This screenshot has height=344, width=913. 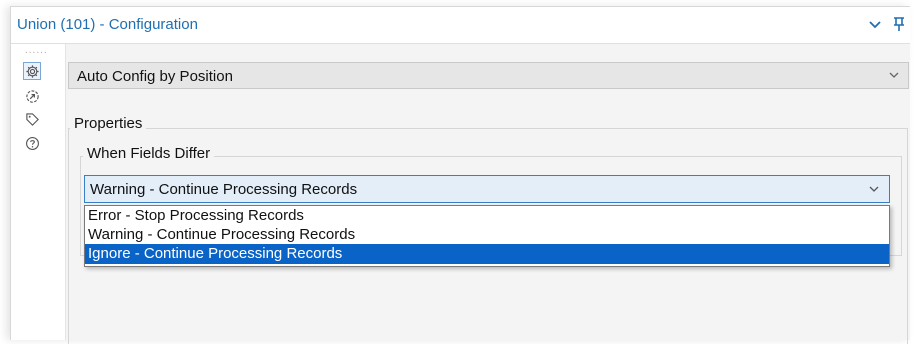 What do you see at coordinates (32, 71) in the screenshot?
I see `gear-icon` at bounding box center [32, 71].